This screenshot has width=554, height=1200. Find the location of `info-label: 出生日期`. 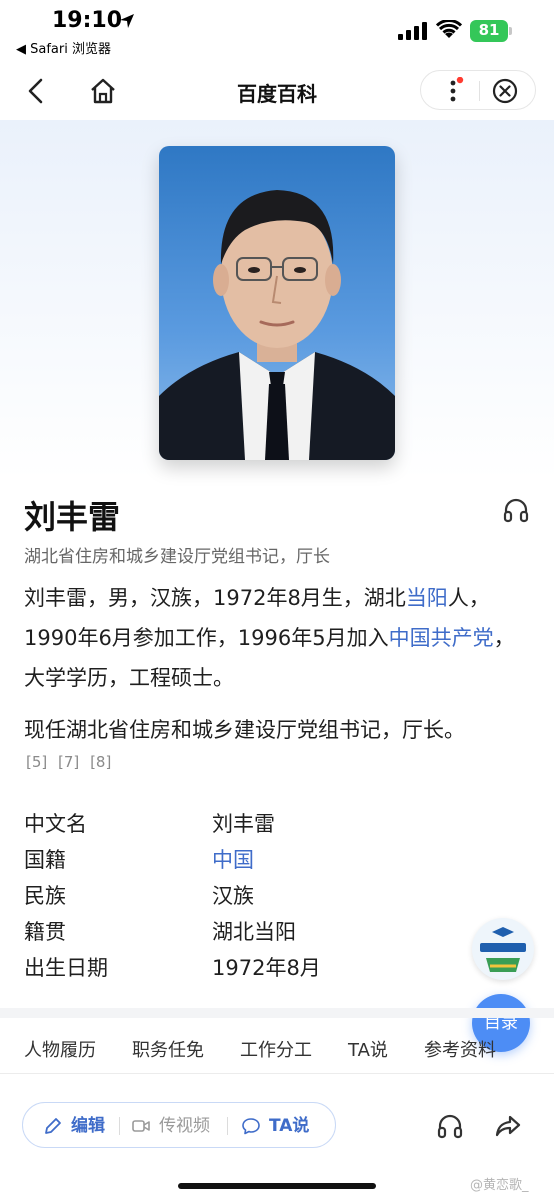

info-label: 出生日期 is located at coordinates (66, 968).